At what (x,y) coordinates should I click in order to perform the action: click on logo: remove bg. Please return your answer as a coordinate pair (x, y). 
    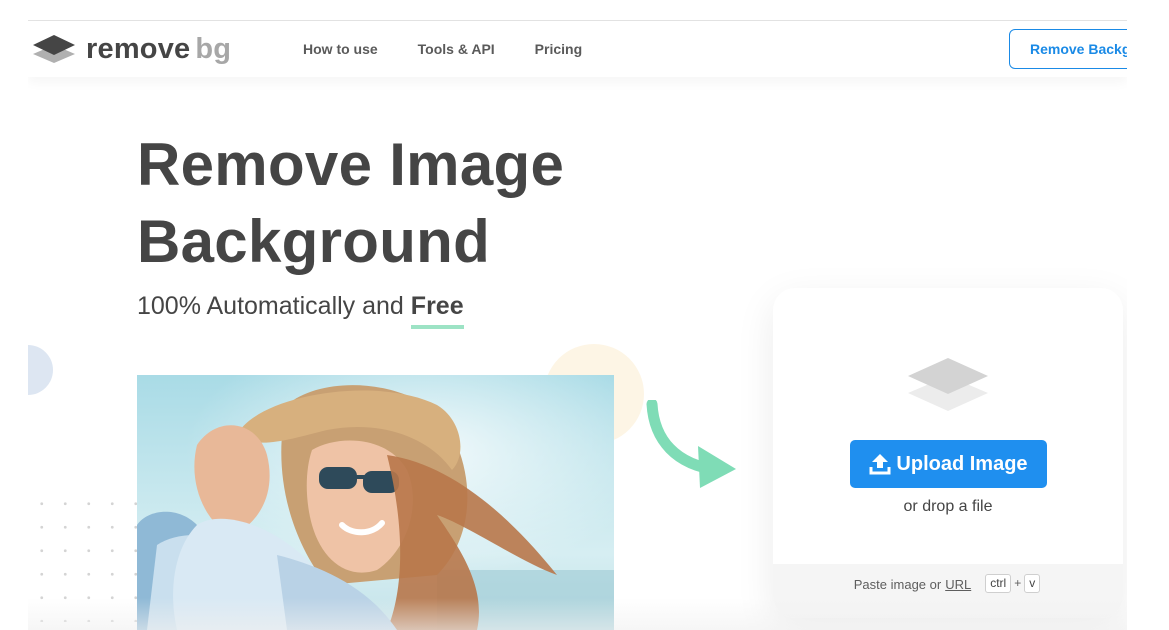
    Looking at the image, I should click on (131, 49).